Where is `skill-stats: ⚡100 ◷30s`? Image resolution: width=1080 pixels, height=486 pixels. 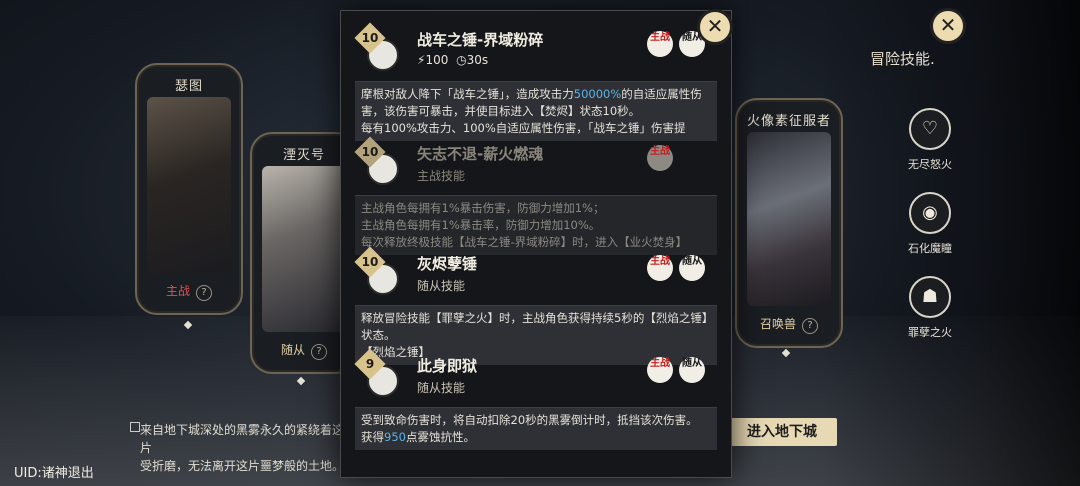 skill-stats: ⚡100 ◷30s is located at coordinates (453, 60).